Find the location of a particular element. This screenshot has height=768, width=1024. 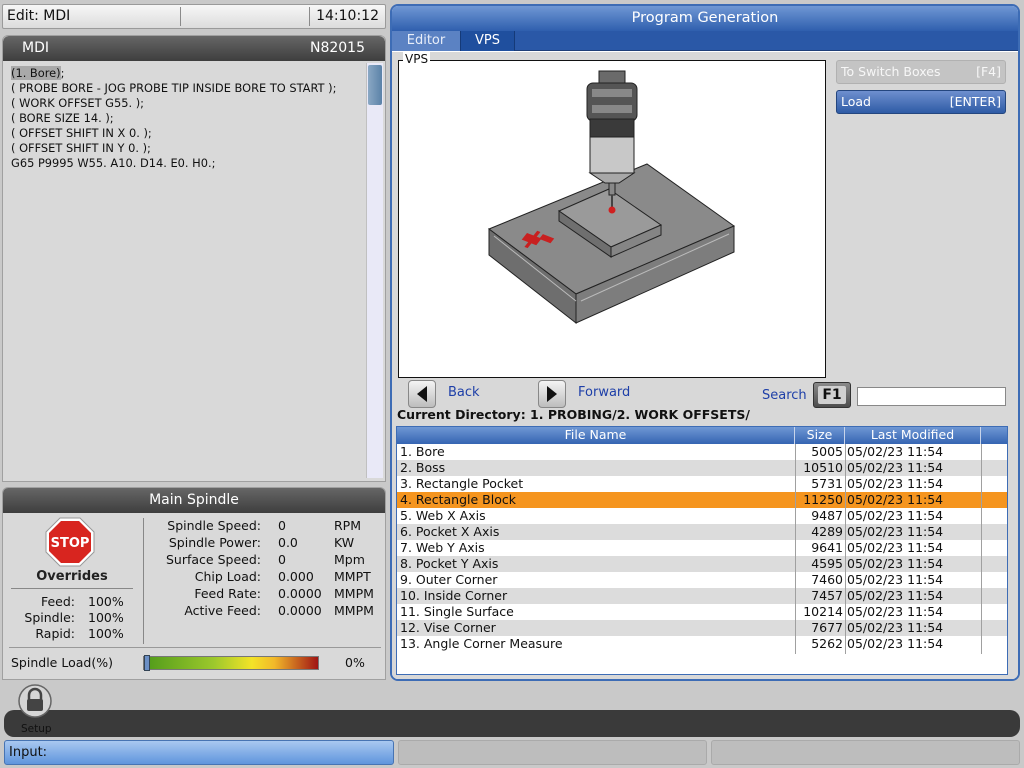

column-header-modified: Last Modified is located at coordinates (913, 435).